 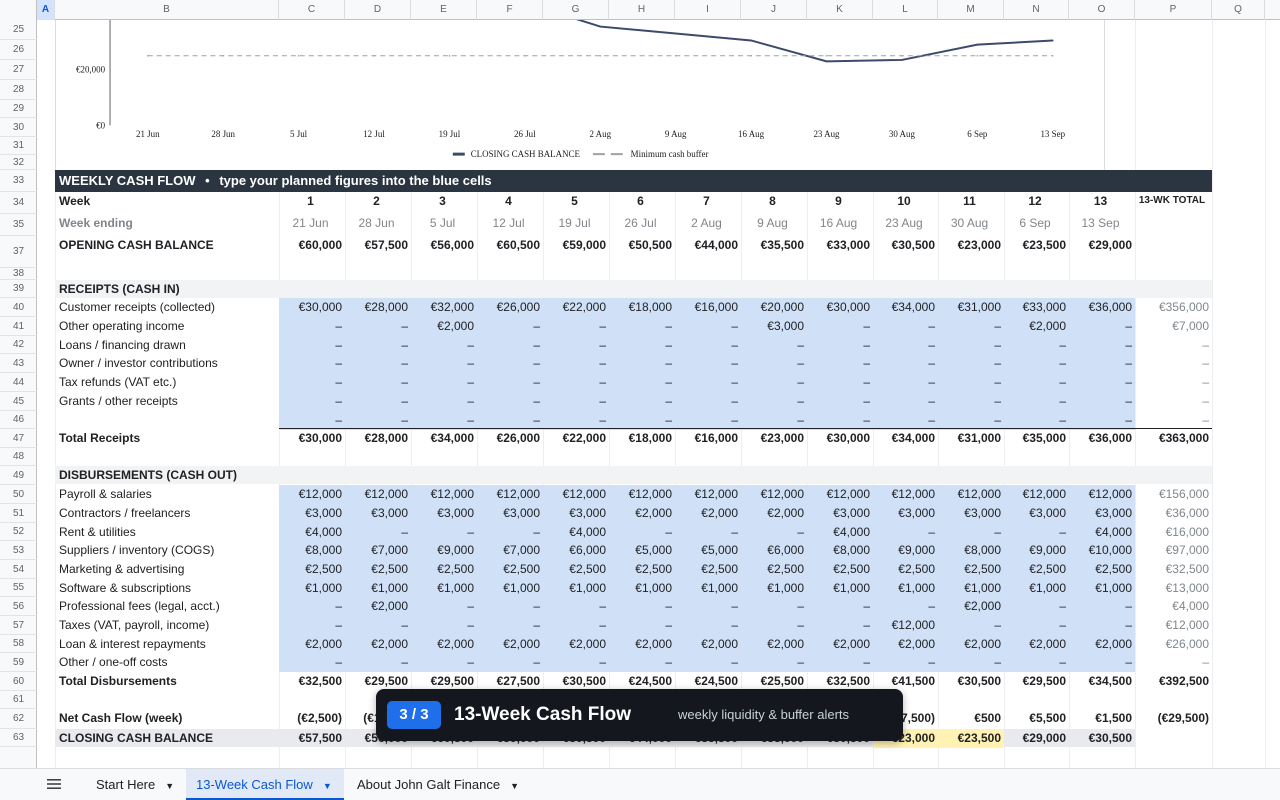 What do you see at coordinates (642, 245) in the screenshot?
I see `opening-balance-cell: €50,500` at bounding box center [642, 245].